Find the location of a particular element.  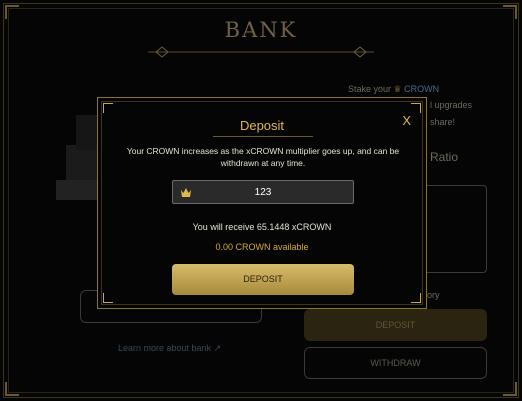

background-deposit-button: DEPOSIT is located at coordinates (395, 325).